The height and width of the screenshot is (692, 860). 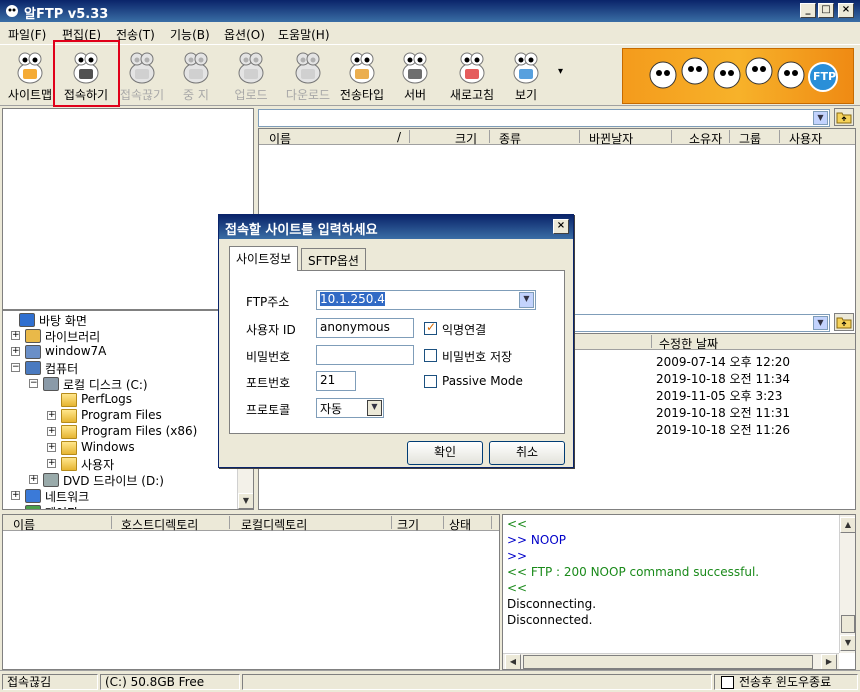 What do you see at coordinates (27, 320) in the screenshot?
I see `desktop-icon` at bounding box center [27, 320].